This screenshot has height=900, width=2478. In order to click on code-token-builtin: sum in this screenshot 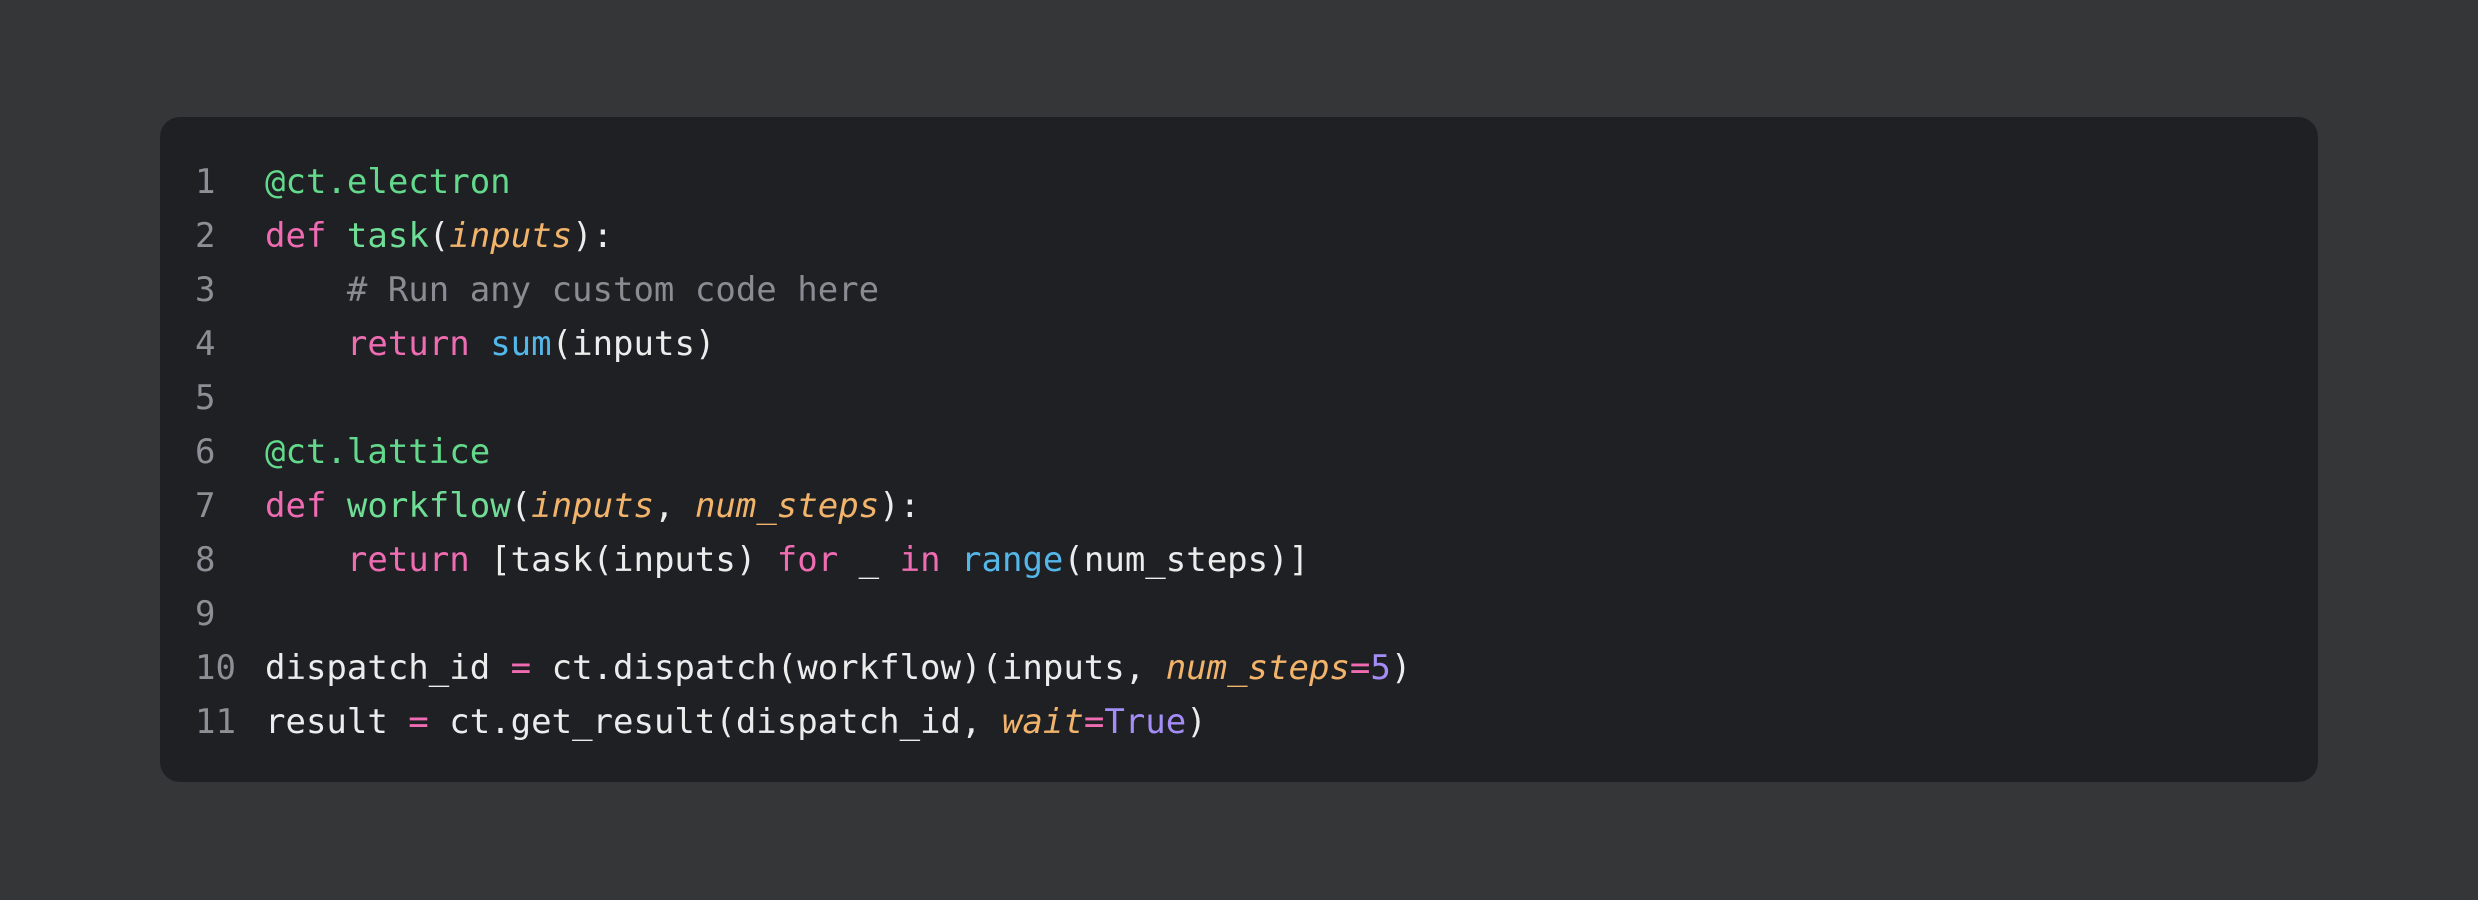, I will do `click(521, 344)`.